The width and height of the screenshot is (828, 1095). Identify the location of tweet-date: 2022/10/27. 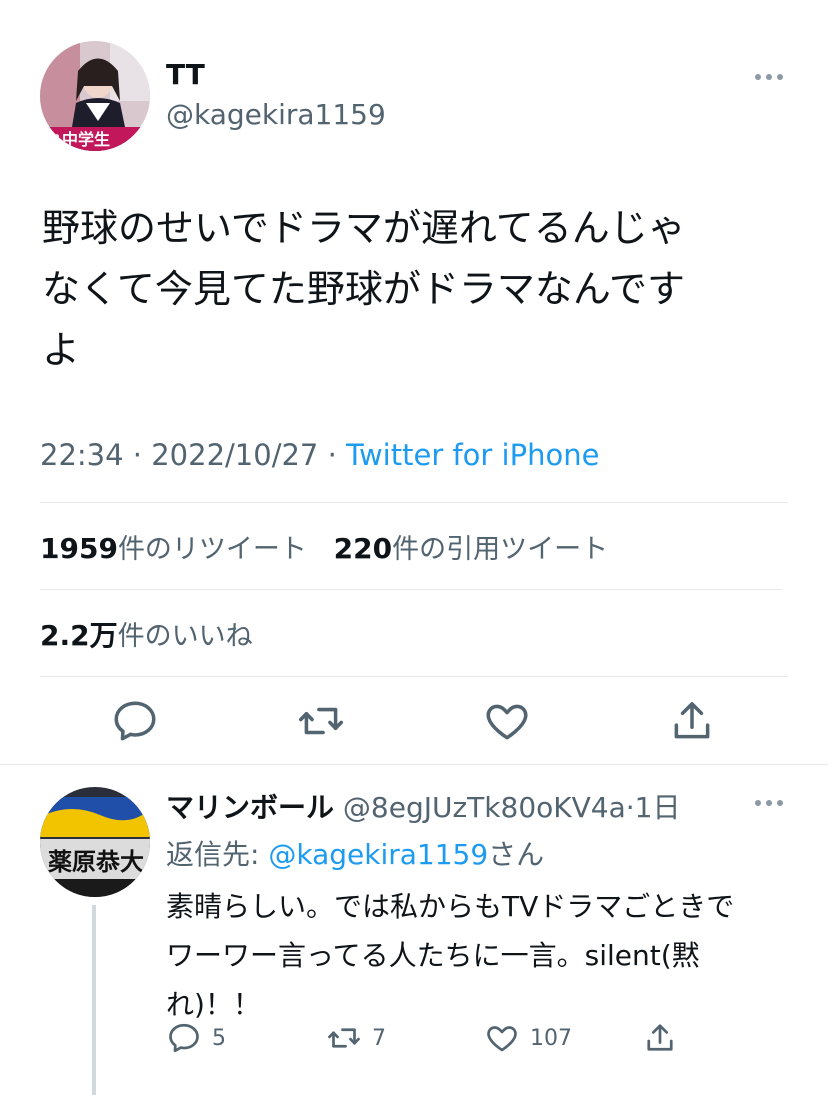
(234, 455).